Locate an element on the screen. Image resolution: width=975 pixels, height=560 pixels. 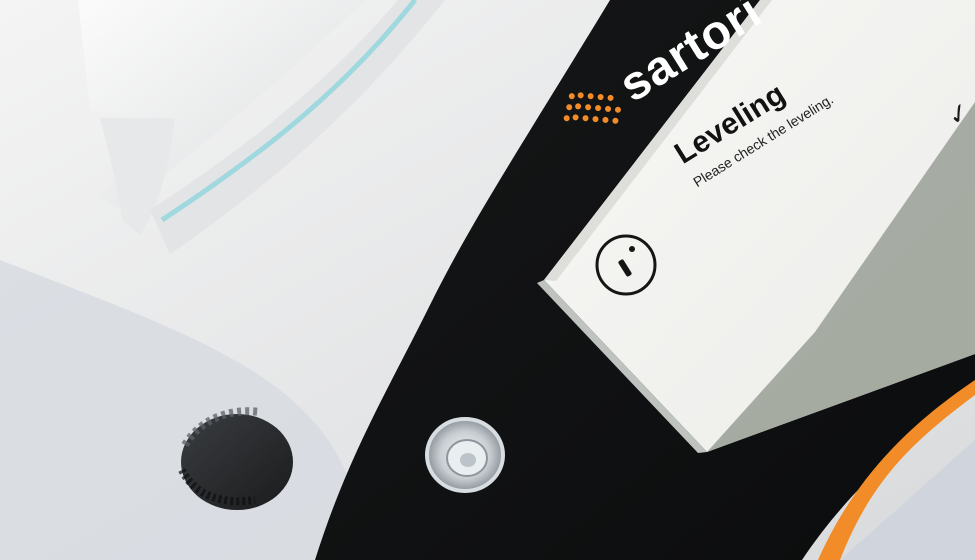
confirm-button: ✓ is located at coordinates (957, 114).